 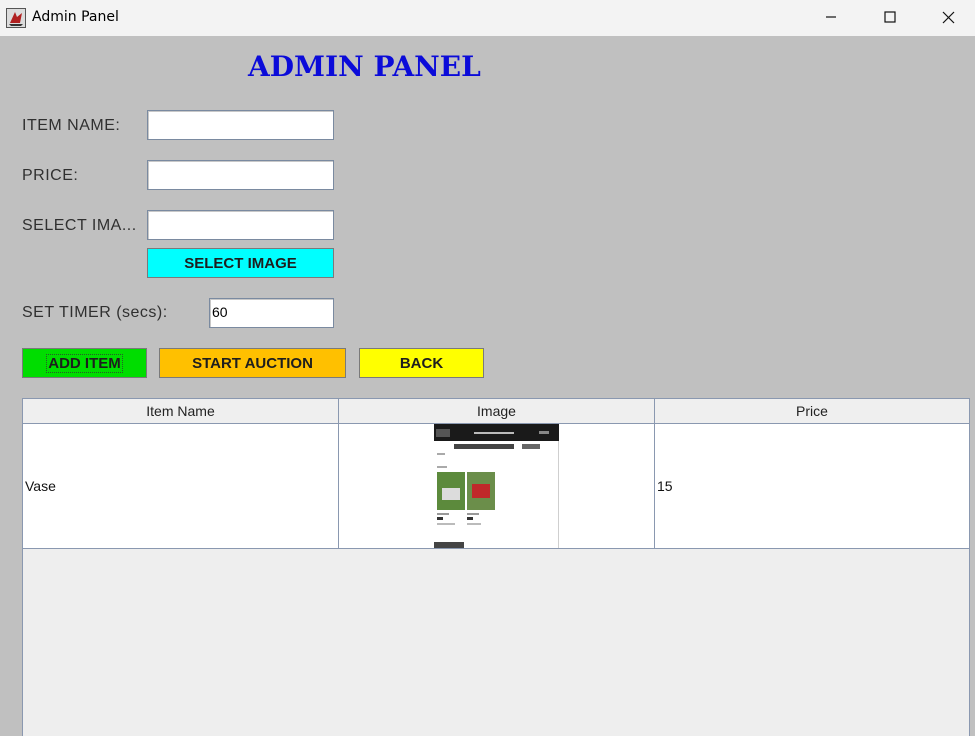 I want to click on timer-input: 60, so click(x=271, y=313).